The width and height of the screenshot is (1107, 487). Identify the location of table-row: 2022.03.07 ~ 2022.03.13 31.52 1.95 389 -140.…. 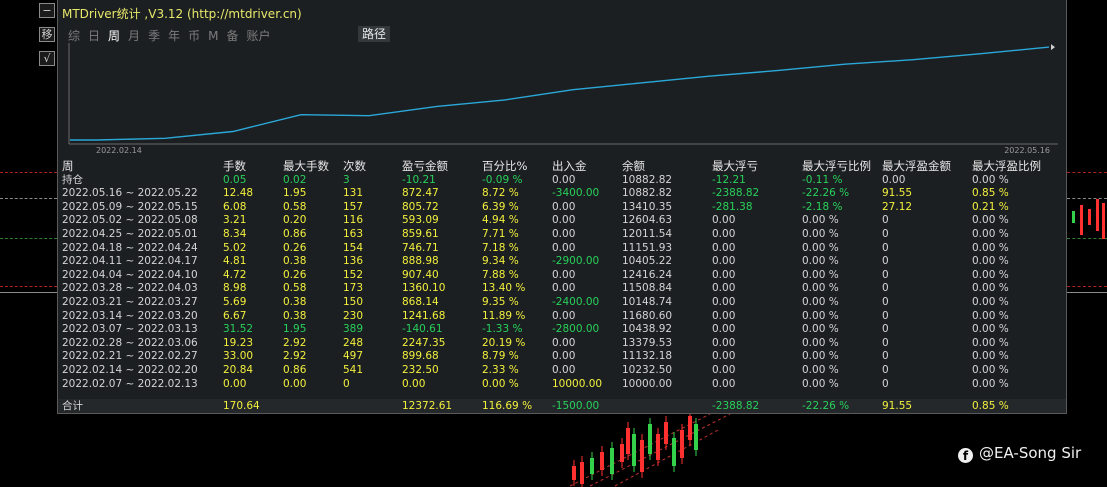
(562, 330).